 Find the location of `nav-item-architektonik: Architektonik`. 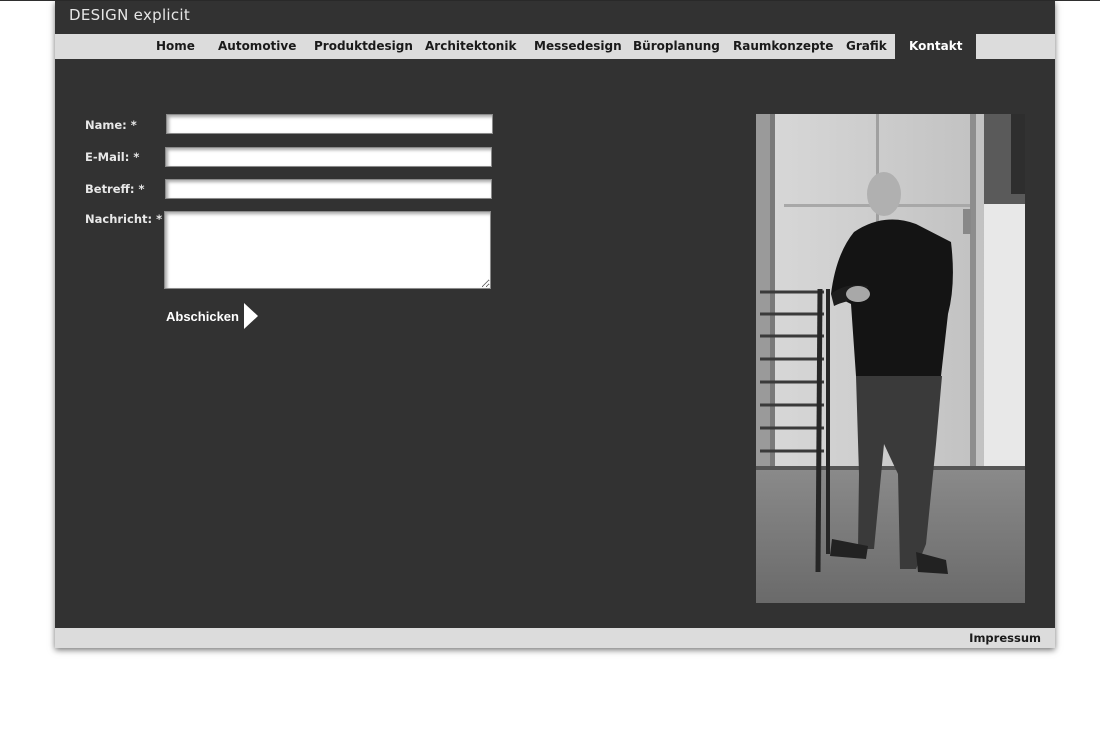

nav-item-architektonik: Architektonik is located at coordinates (470, 46).